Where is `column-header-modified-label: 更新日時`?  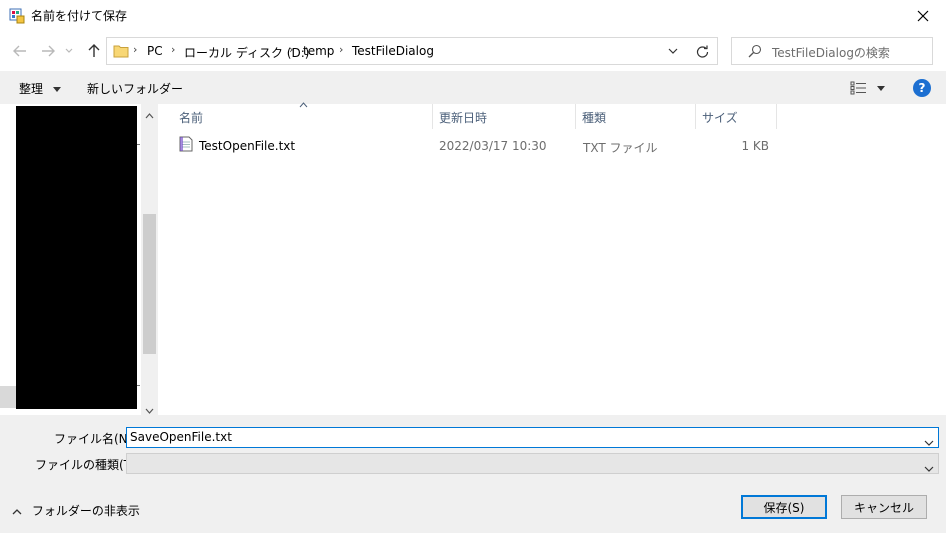 column-header-modified-label: 更新日時 is located at coordinates (463, 118).